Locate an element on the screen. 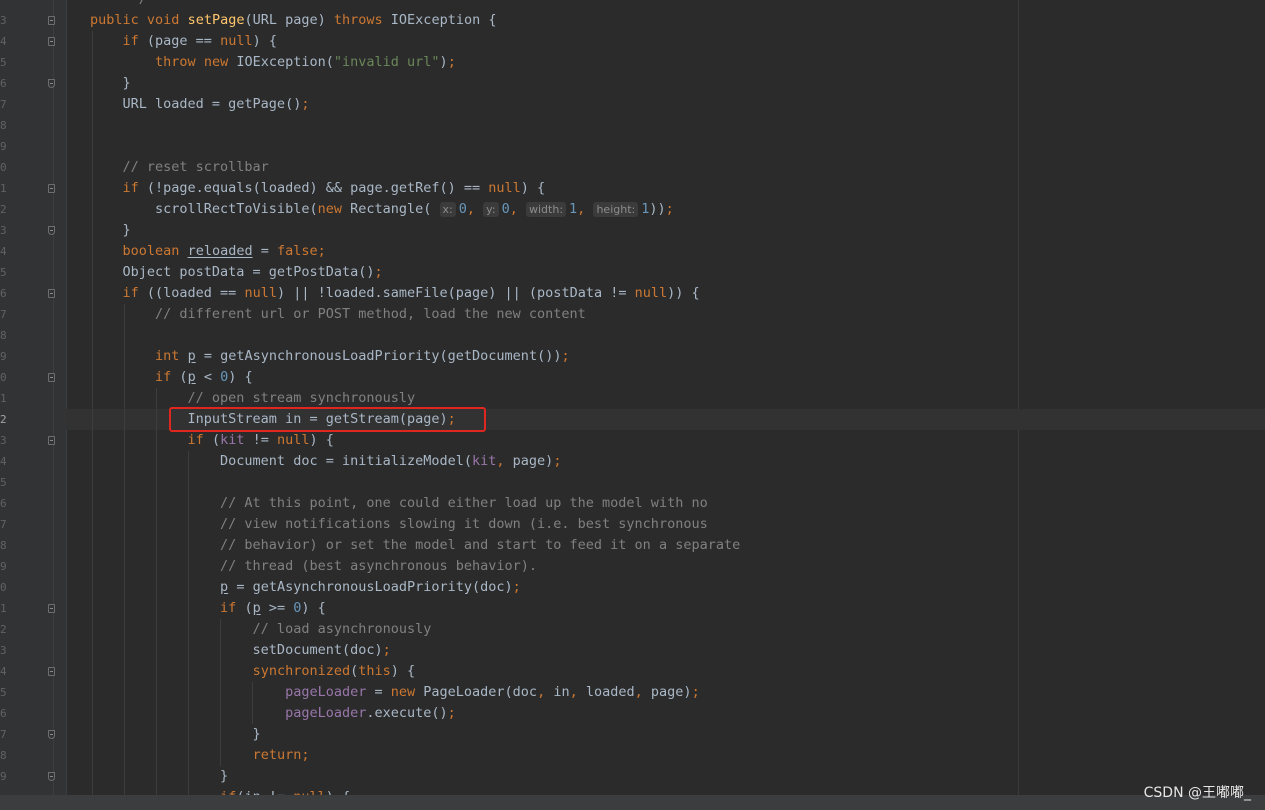 This screenshot has height=810, width=1265. watermark-text: CSDN @王嘟嘟_ is located at coordinates (1197, 793).